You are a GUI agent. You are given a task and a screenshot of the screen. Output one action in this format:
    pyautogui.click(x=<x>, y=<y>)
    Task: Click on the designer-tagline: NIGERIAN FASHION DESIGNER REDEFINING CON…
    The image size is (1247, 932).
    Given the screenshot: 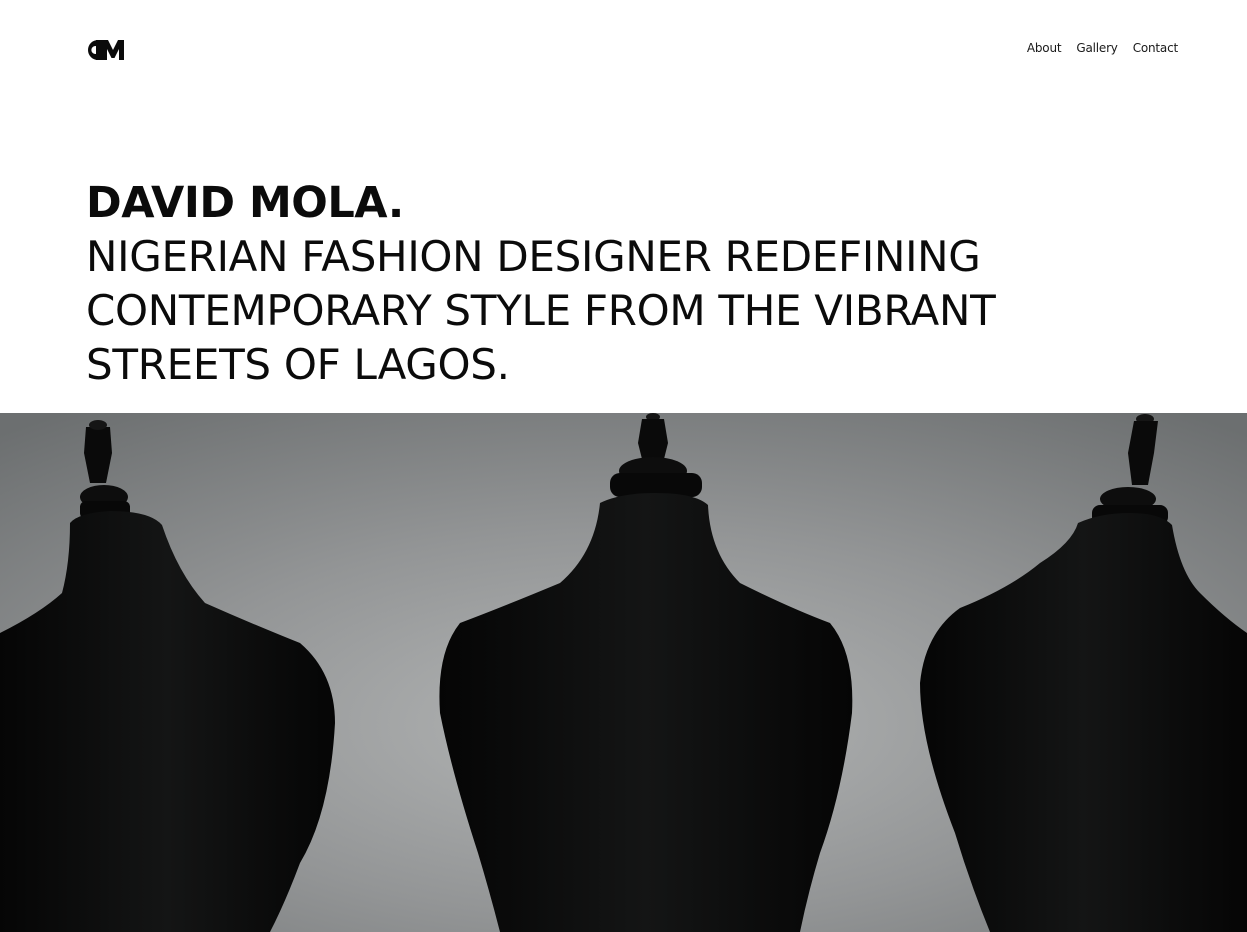 What is the action you would take?
    pyautogui.click(x=541, y=310)
    